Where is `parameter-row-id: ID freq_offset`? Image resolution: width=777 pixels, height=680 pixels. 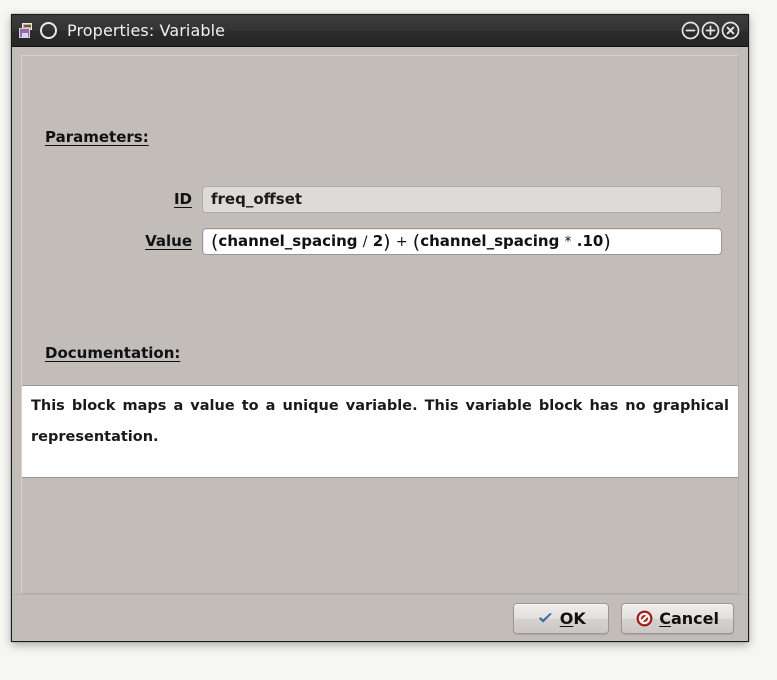 parameter-row-id: ID freq_offset is located at coordinates (380, 199).